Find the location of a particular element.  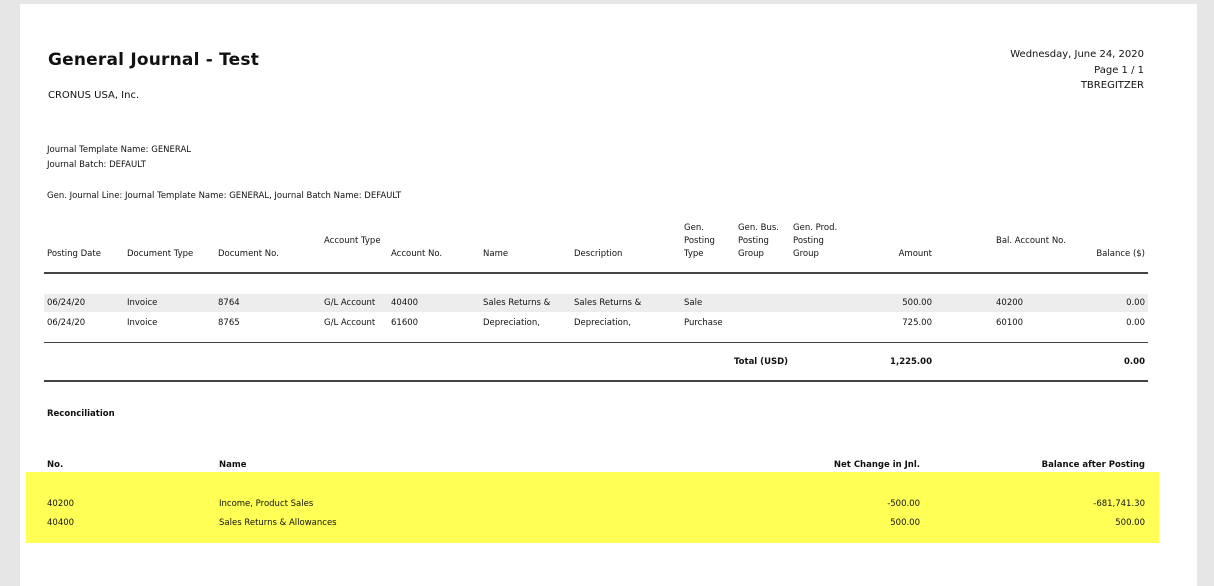

col-amount: Amount is located at coordinates (915, 254).